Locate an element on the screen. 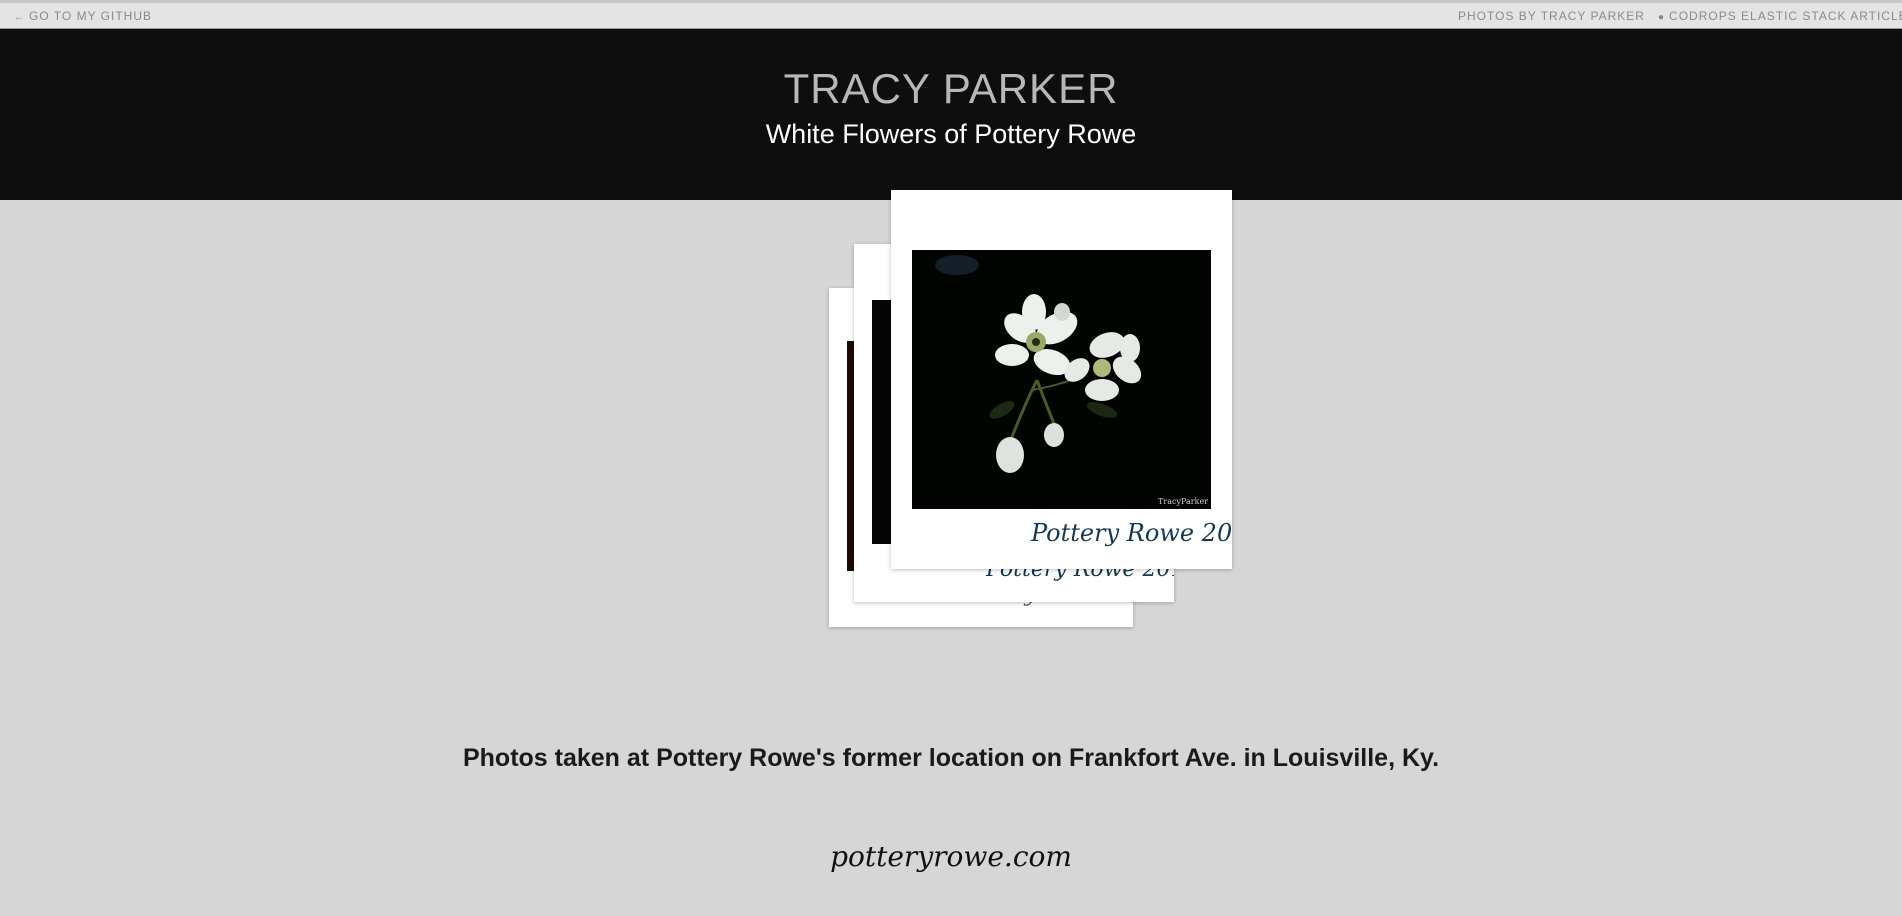  photographer-name: TRACY PARKER is located at coordinates (951, 88).